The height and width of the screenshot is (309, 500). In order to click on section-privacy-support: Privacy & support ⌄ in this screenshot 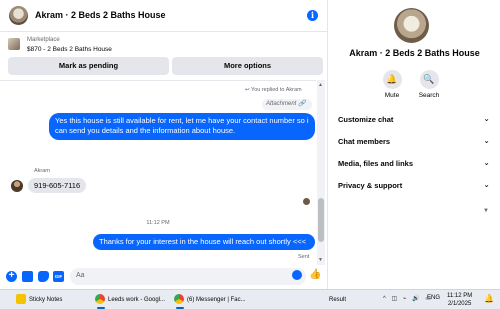, I will do `click(417, 186)`.